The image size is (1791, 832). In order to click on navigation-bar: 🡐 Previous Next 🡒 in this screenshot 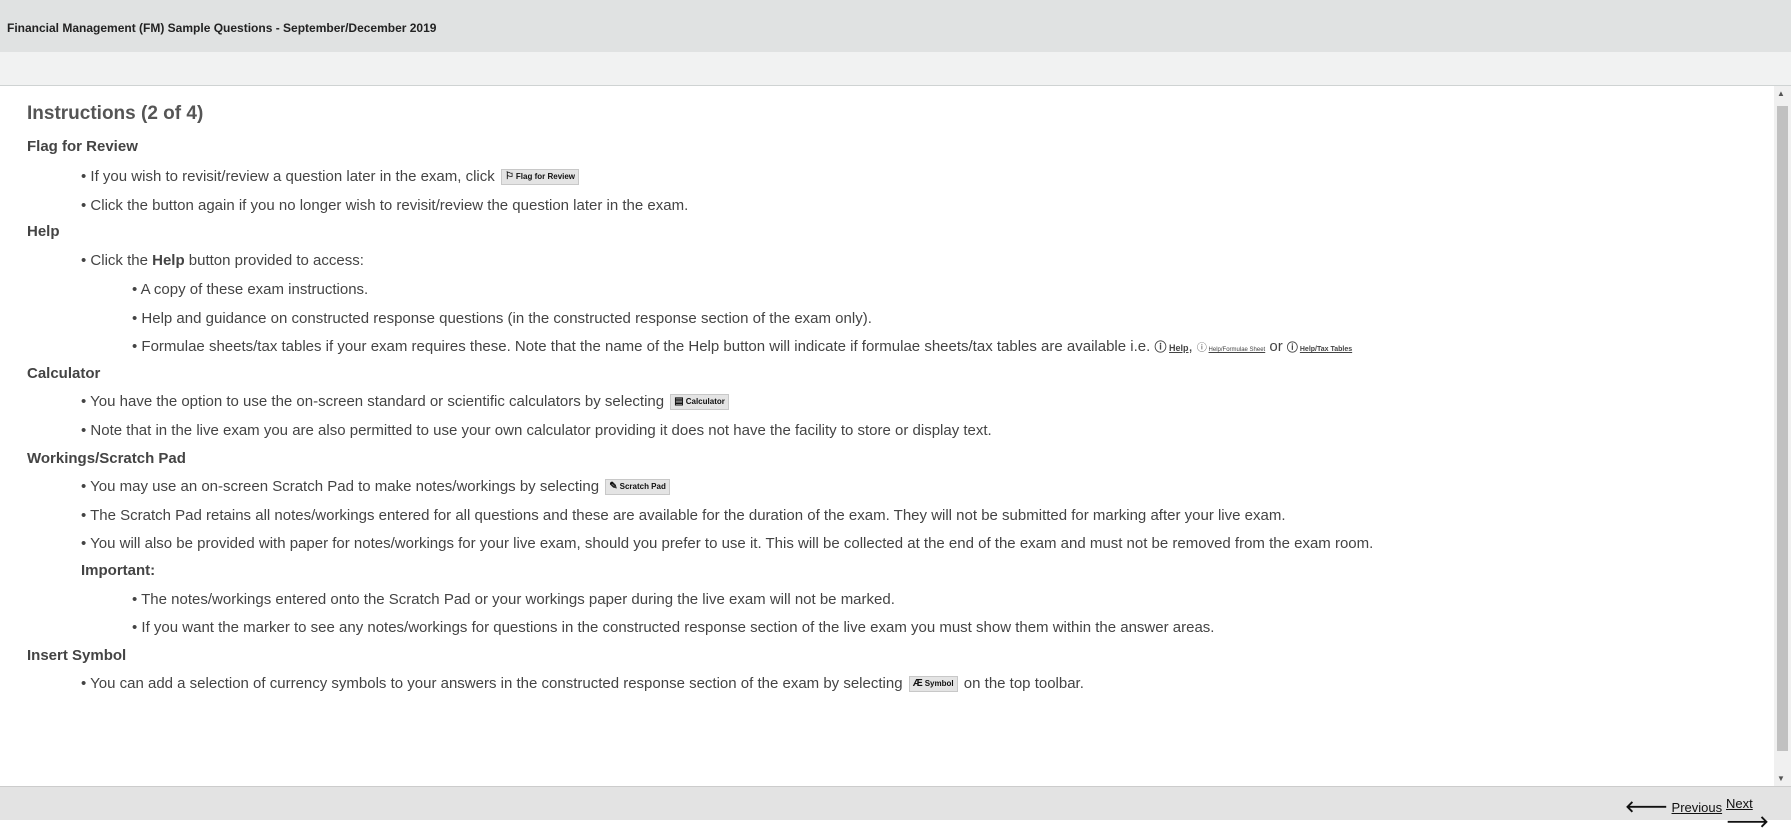, I will do `click(895, 808)`.